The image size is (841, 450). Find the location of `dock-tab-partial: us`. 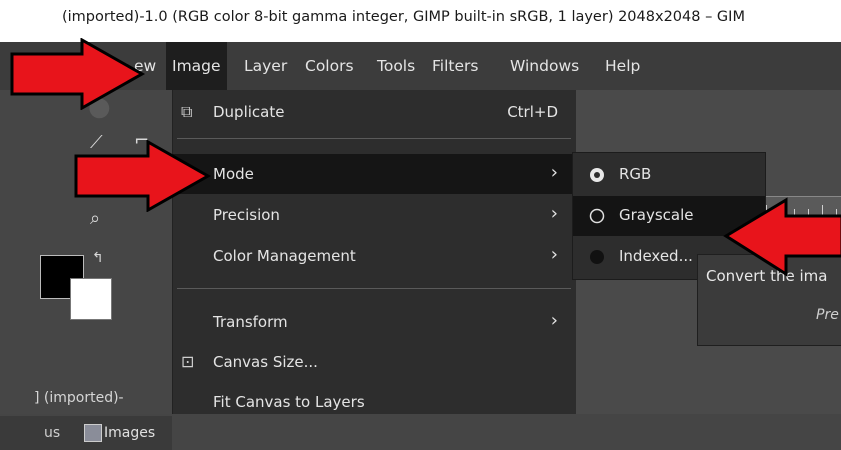

dock-tab-partial: us is located at coordinates (52, 433).